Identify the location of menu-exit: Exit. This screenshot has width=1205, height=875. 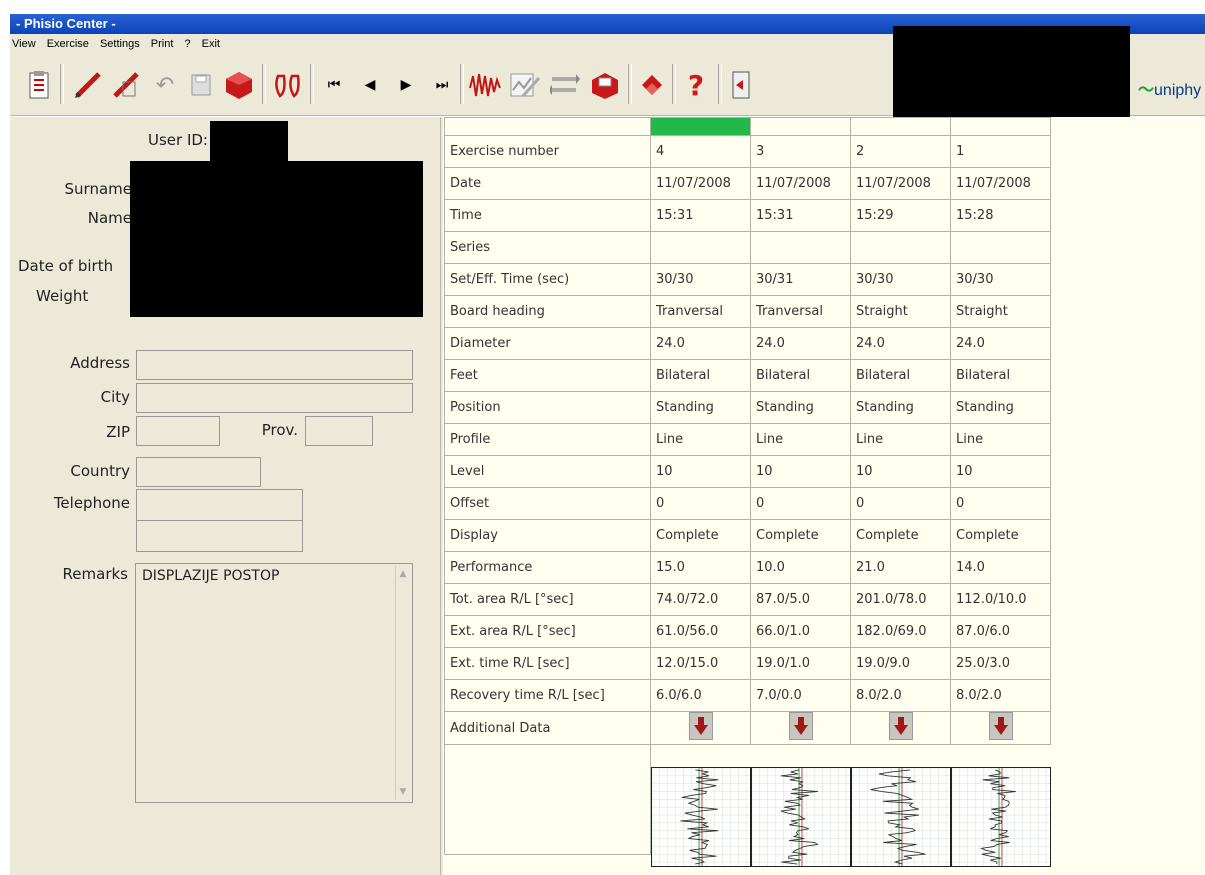
(211, 44).